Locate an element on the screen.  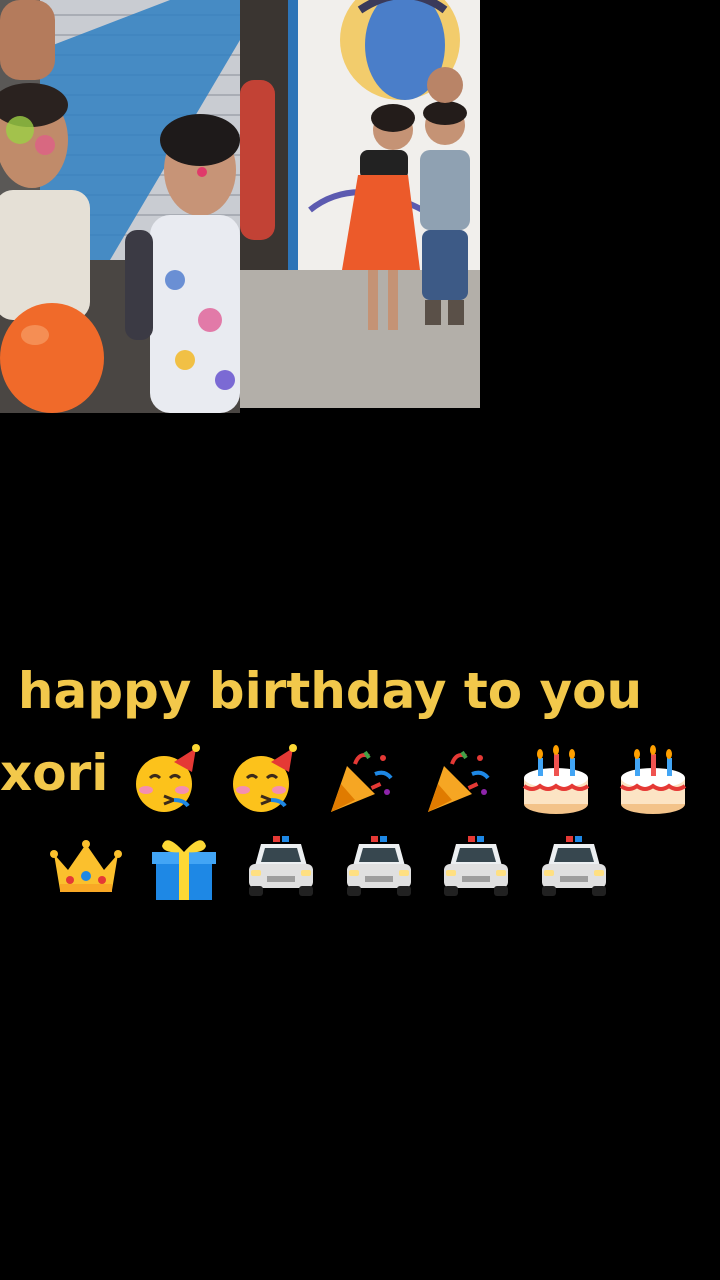
right-photo is located at coordinates (360, 204).